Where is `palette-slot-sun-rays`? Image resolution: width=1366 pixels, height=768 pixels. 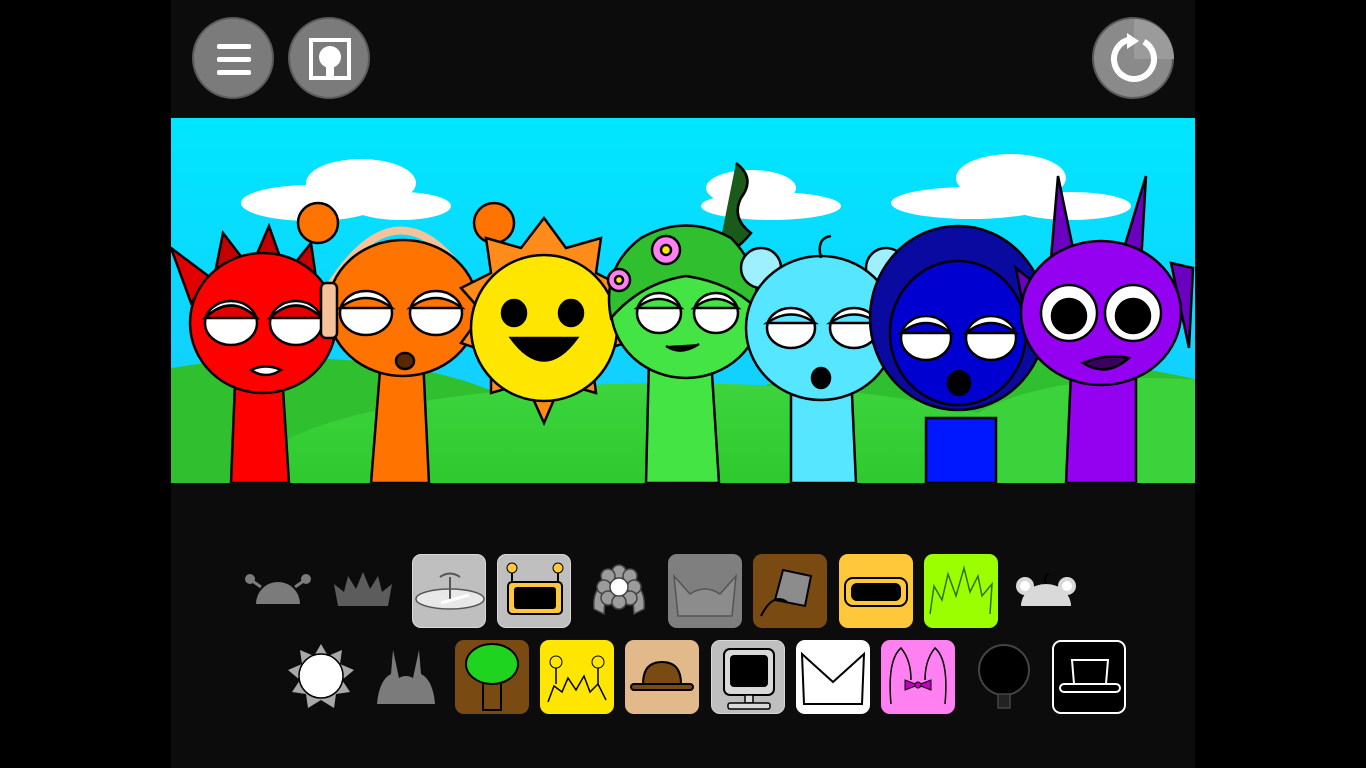
palette-slot-sun-rays is located at coordinates (321, 677).